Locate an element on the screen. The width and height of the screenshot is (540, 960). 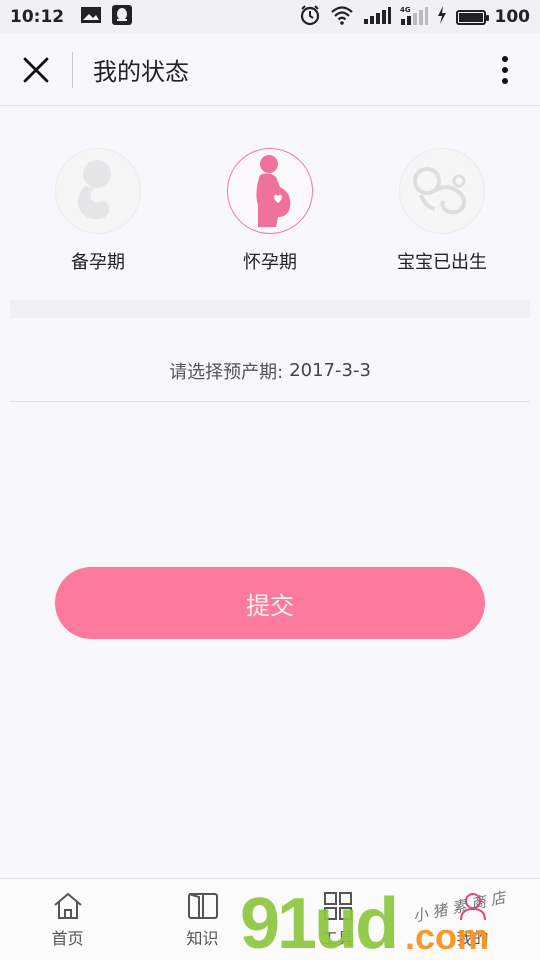
option-pregnant: 怀孕期 is located at coordinates (270, 210).